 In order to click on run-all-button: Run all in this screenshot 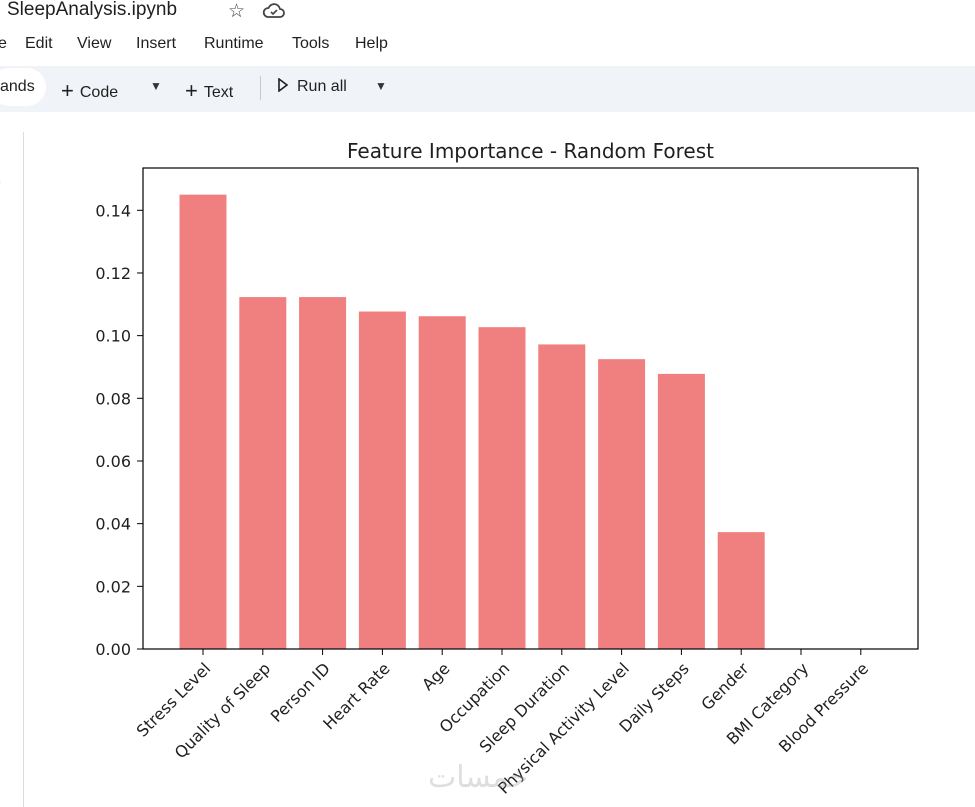, I will do `click(312, 86)`.